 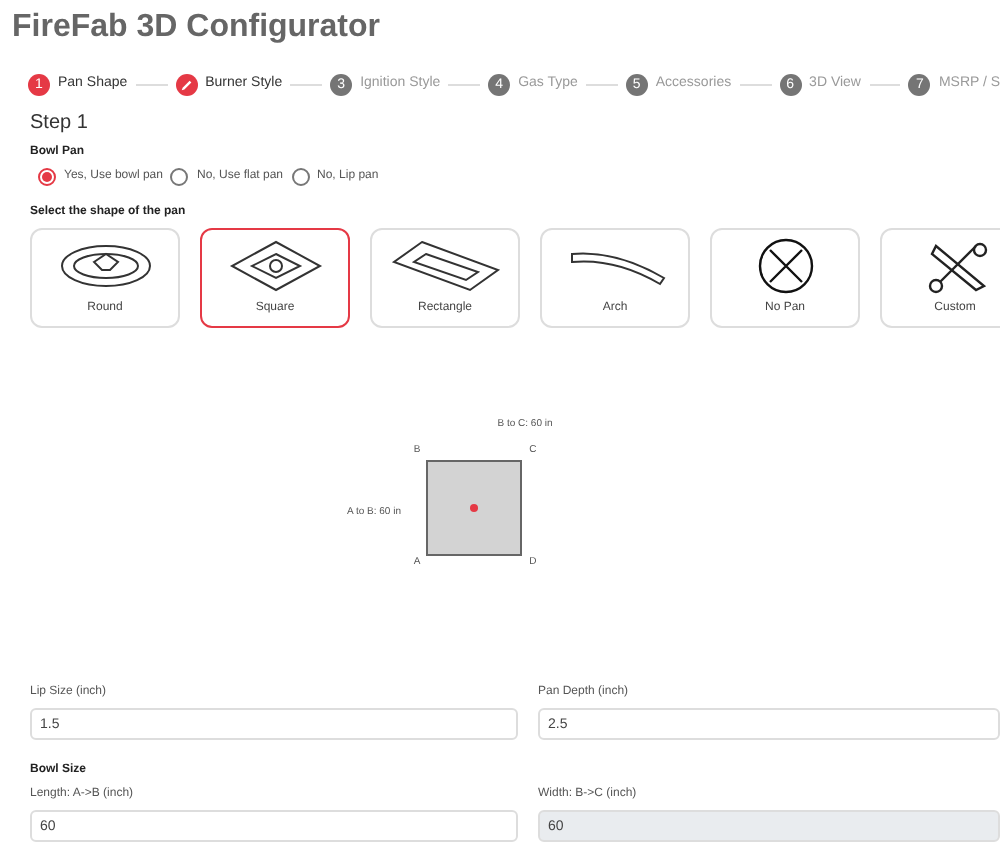 What do you see at coordinates (60, 124) in the screenshot?
I see `step-heading: Step 1` at bounding box center [60, 124].